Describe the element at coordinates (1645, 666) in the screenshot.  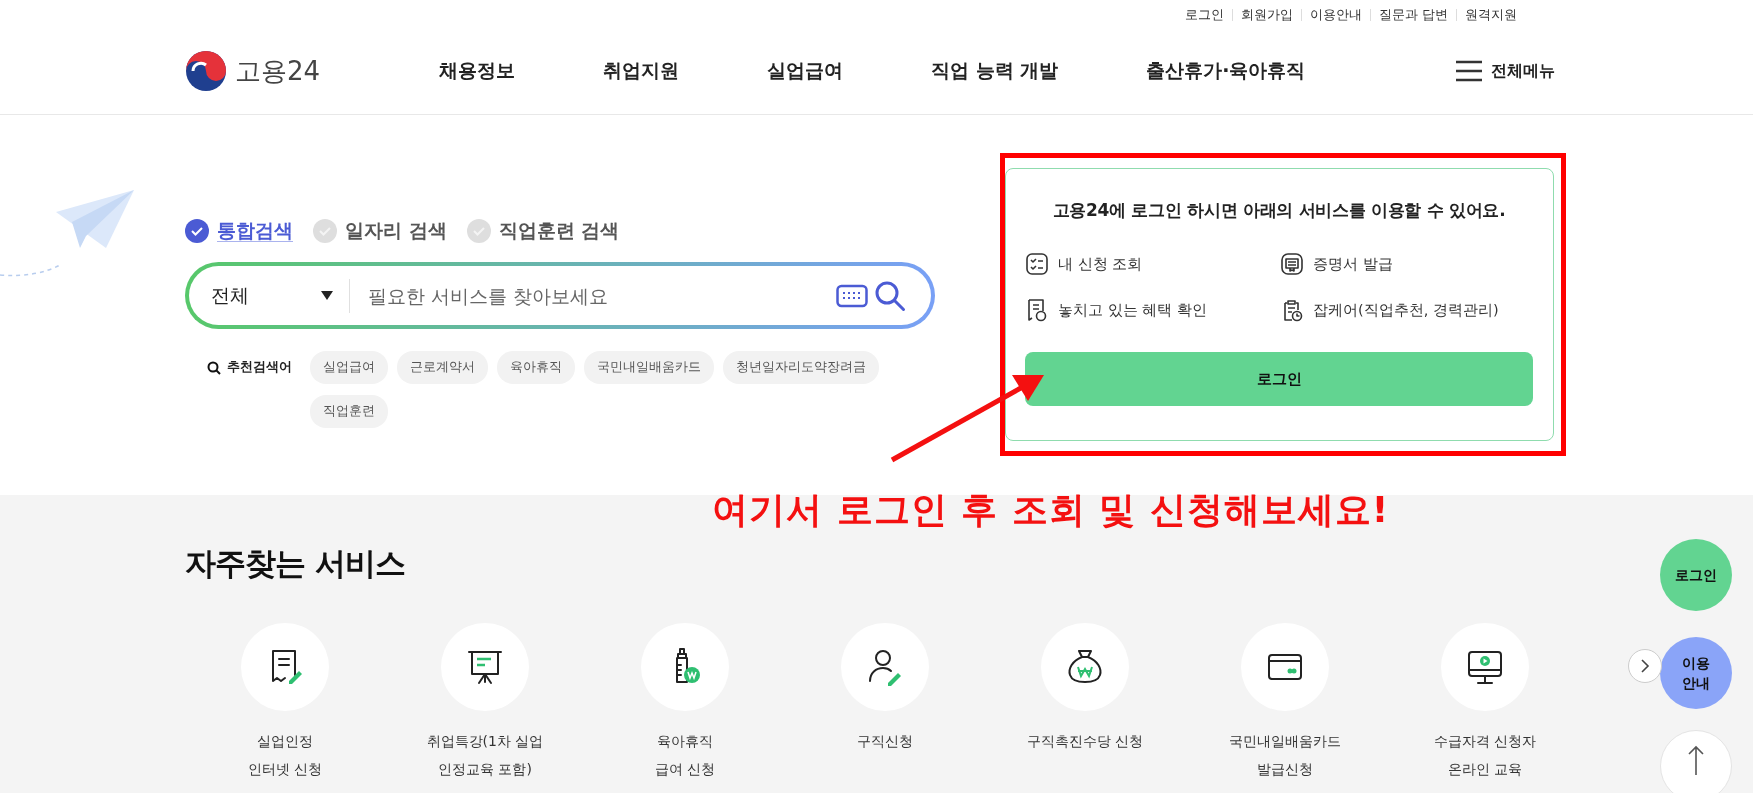
I see `chevron-right-icon` at that location.